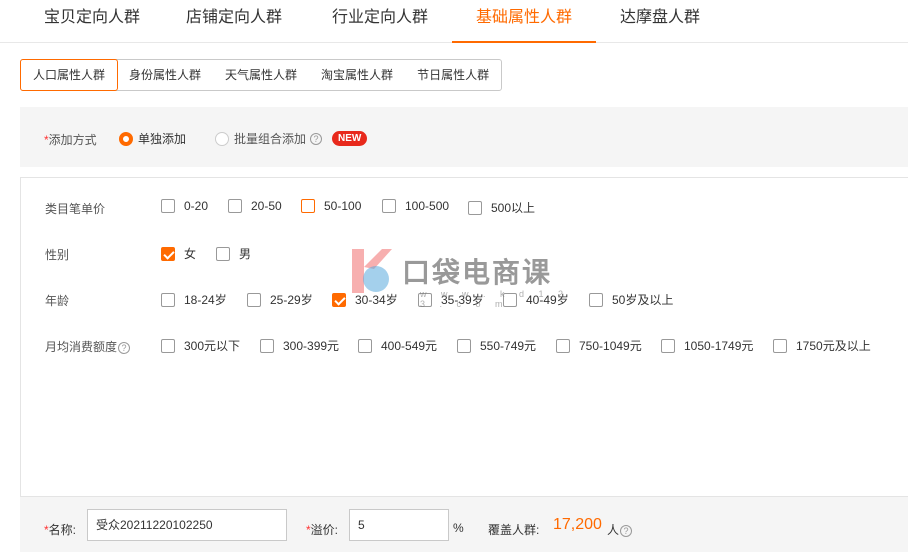  Describe the element at coordinates (60, 529) in the screenshot. I see `name-label: *名称:` at that location.